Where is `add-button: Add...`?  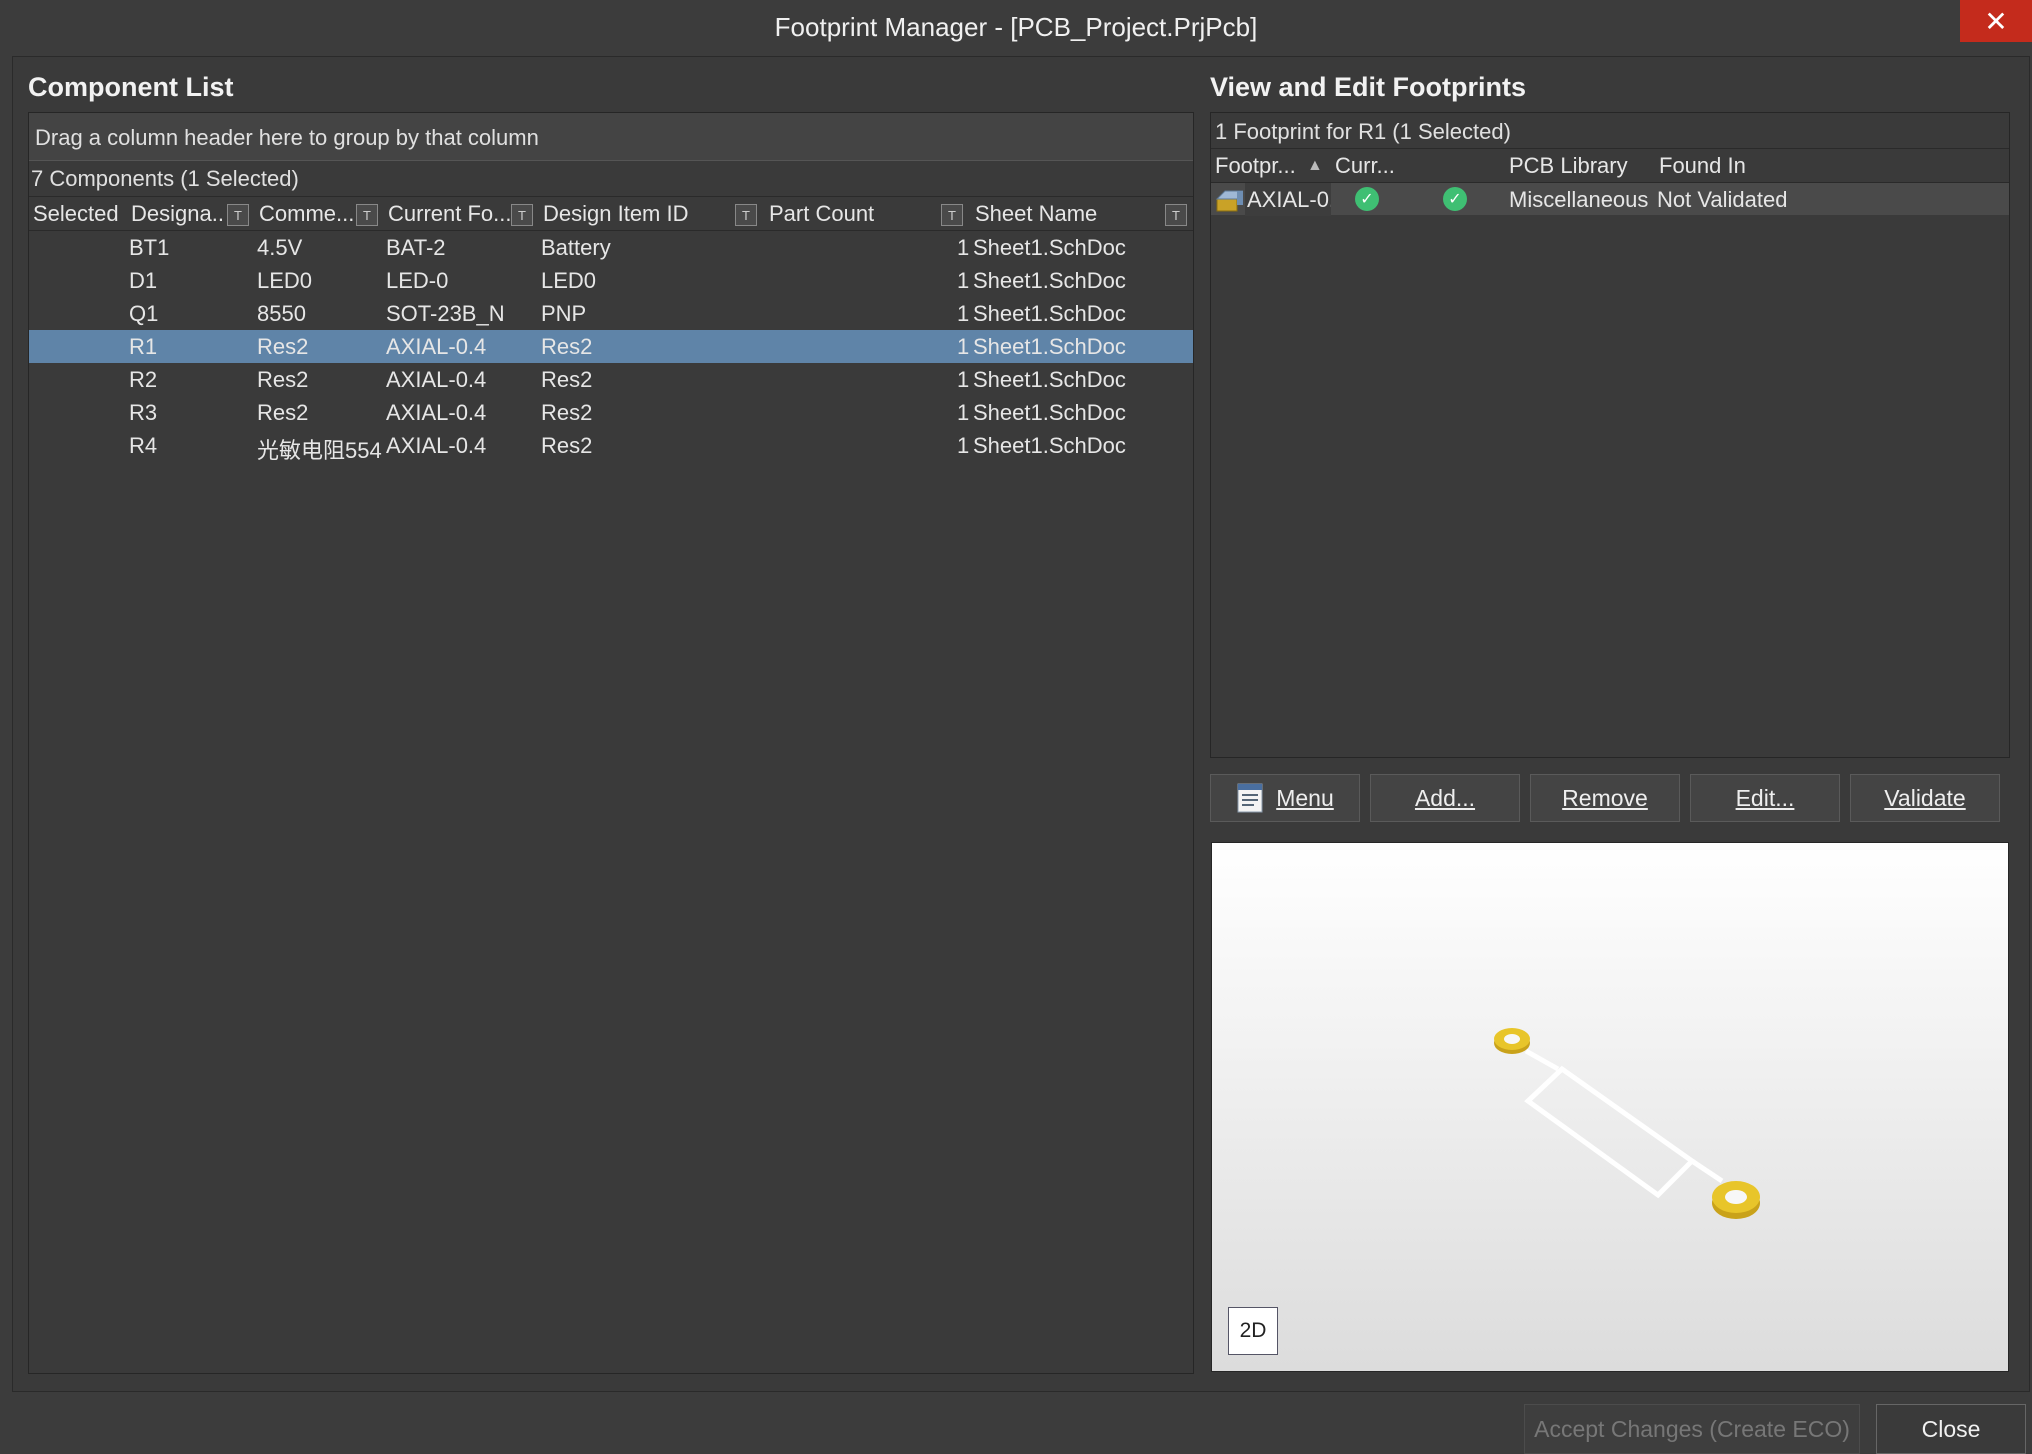
add-button: Add... is located at coordinates (1445, 798).